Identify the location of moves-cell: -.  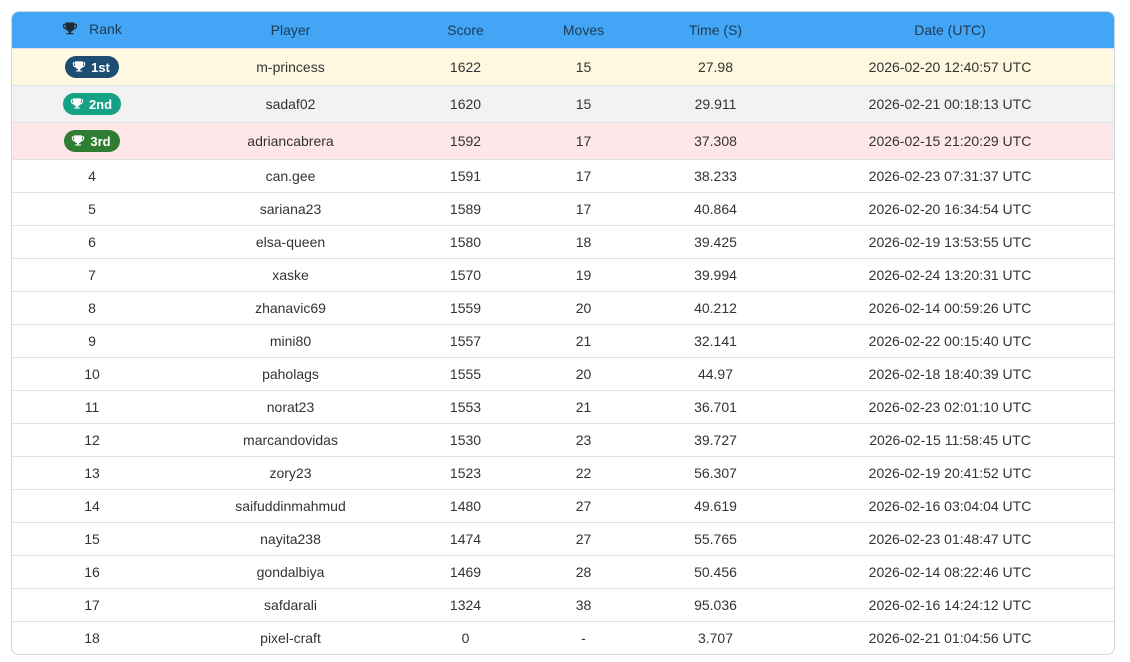
(583, 638).